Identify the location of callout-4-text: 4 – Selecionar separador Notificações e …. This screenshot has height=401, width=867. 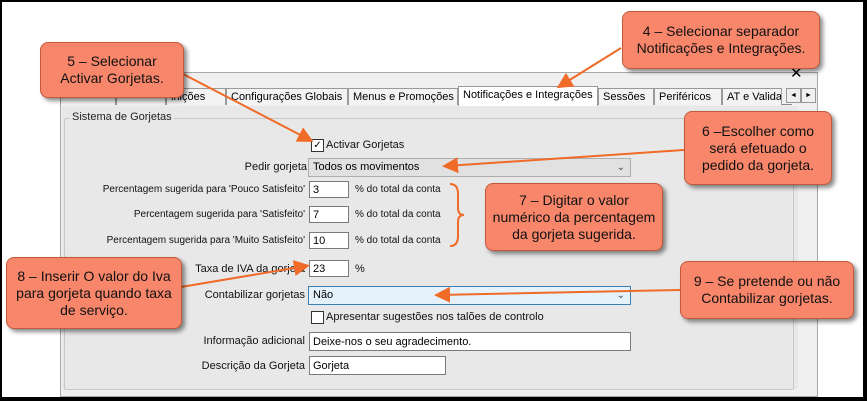
(721, 39).